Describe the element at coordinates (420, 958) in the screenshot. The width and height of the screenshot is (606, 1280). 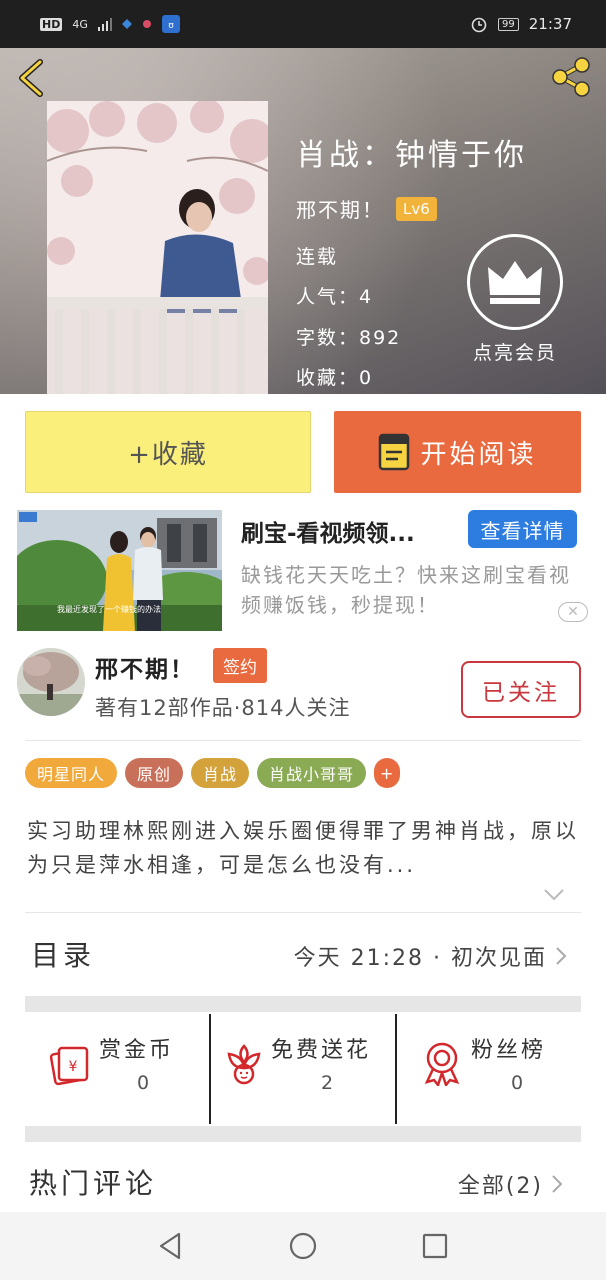
I see `toc-latest-chapter: 今天 21:28 · 初次见面` at that location.